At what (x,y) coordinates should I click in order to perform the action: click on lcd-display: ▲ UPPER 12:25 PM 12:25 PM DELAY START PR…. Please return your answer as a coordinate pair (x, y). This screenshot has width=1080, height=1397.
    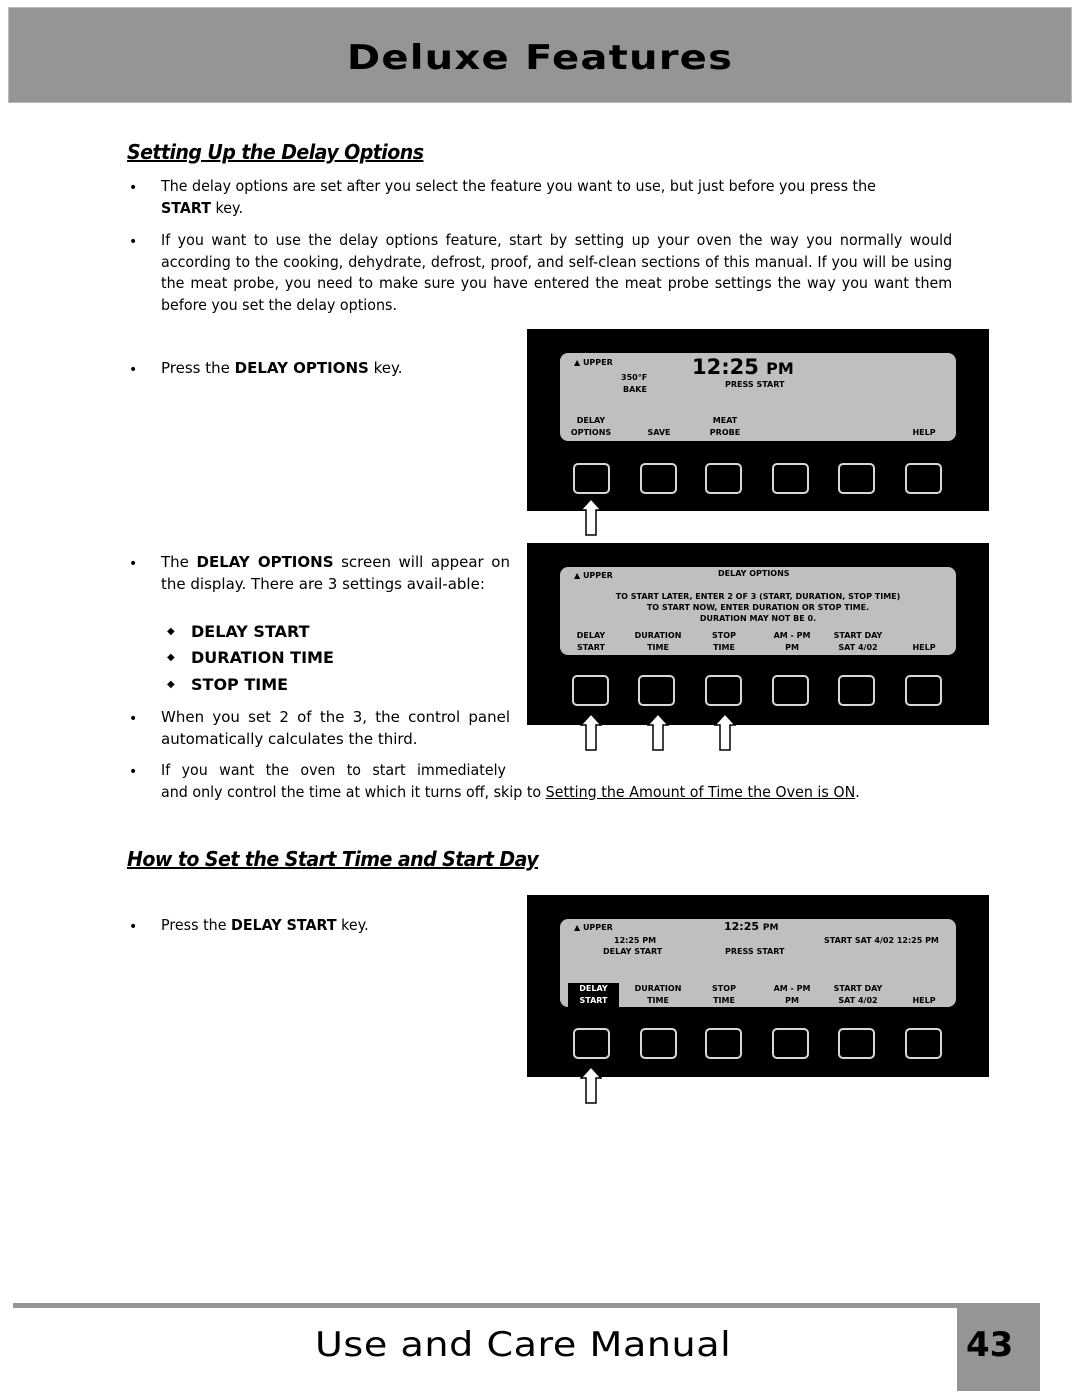
    Looking at the image, I should click on (758, 963).